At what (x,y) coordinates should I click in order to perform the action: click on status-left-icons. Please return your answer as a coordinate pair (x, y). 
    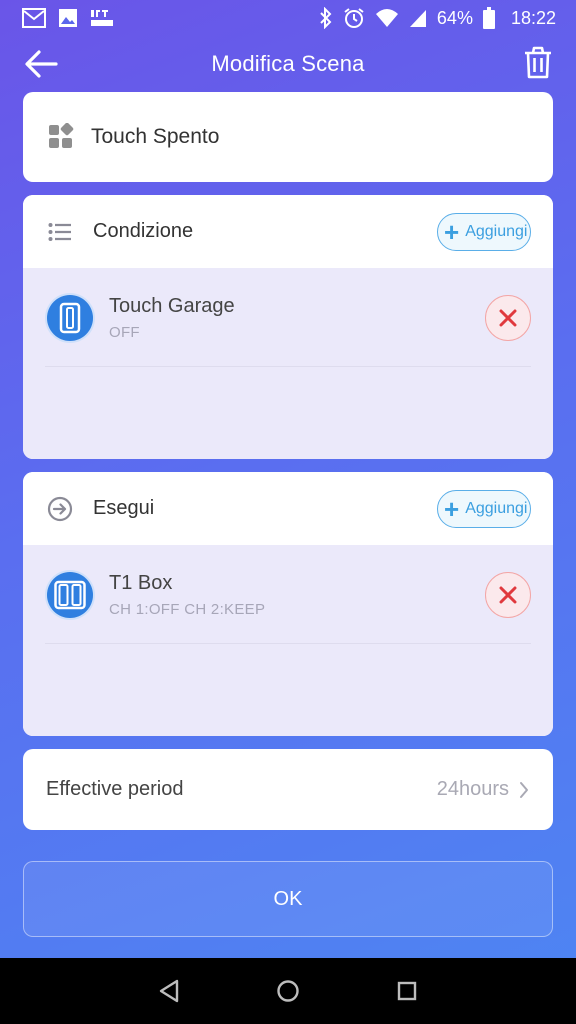
    Looking at the image, I should click on (68, 18).